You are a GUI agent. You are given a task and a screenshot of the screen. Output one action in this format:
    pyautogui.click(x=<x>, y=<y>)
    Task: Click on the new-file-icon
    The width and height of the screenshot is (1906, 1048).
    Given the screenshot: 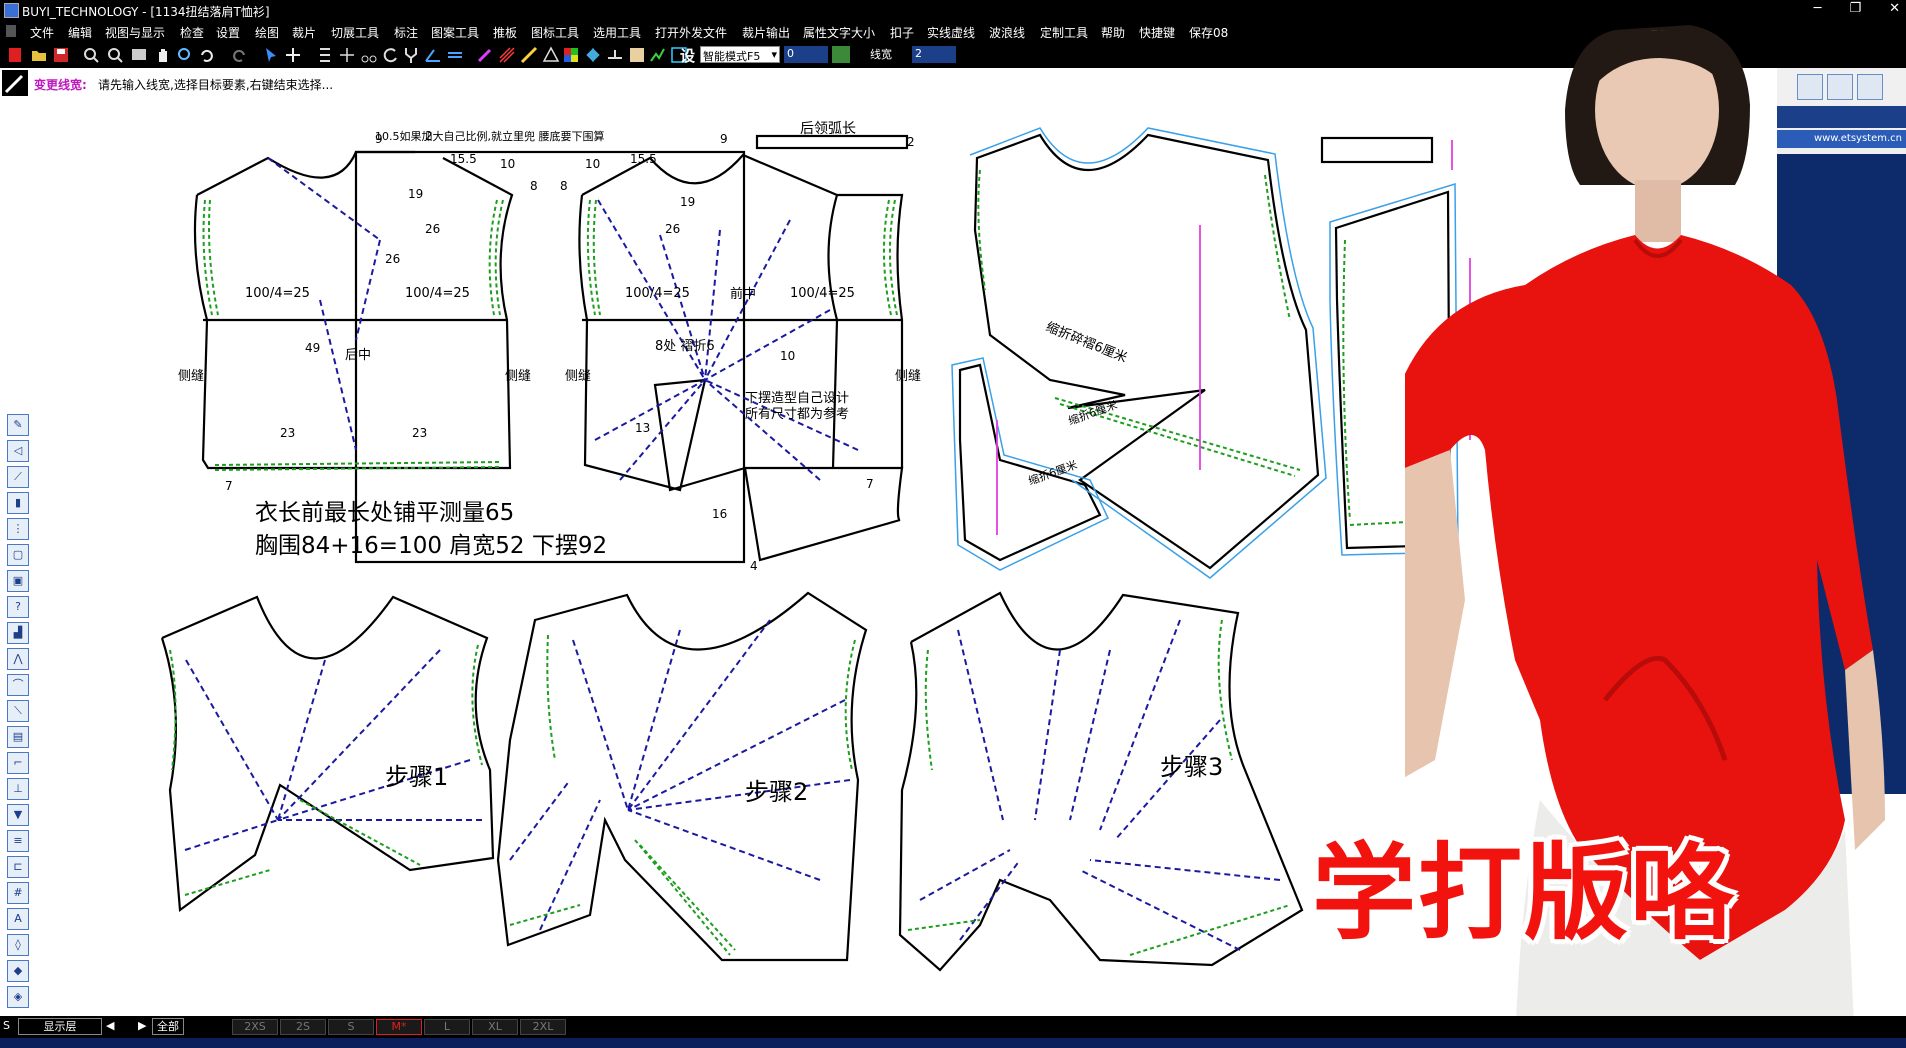 What is the action you would take?
    pyautogui.click(x=15, y=55)
    